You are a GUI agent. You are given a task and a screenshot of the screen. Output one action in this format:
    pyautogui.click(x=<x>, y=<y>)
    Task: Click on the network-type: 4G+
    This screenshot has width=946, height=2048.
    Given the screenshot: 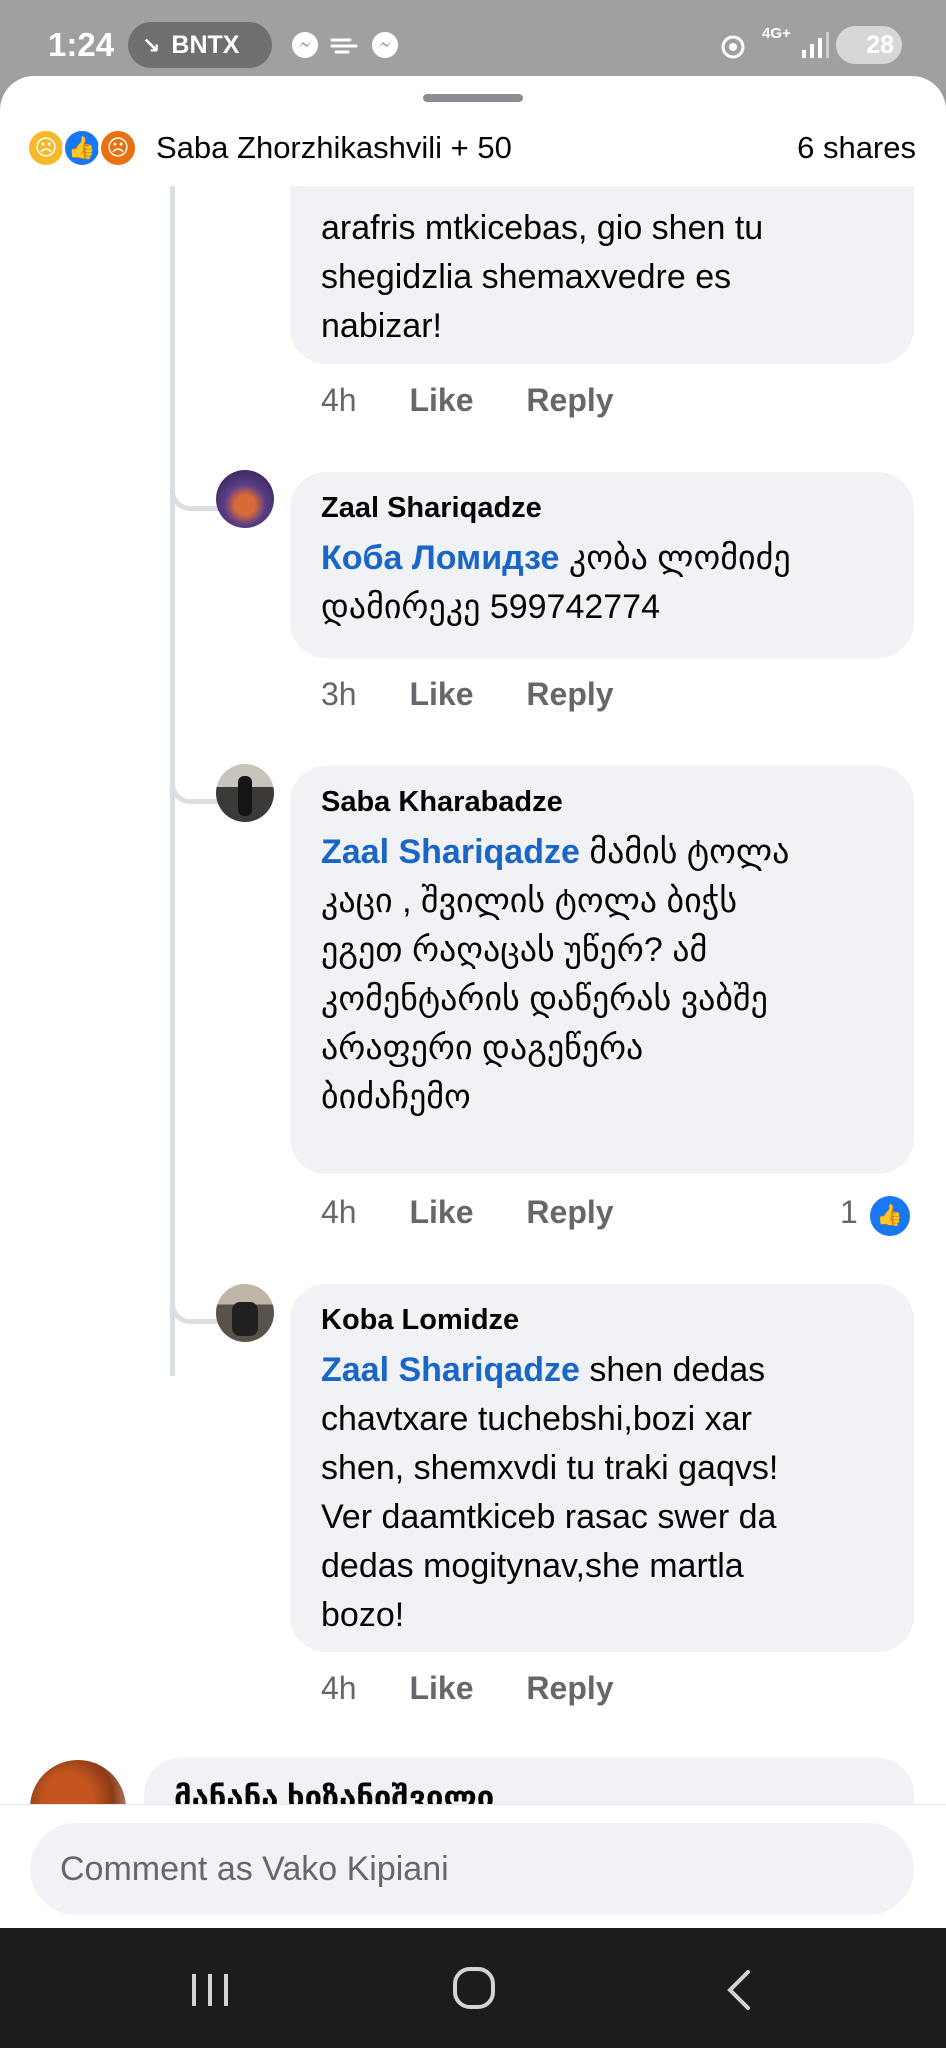 What is the action you would take?
    pyautogui.click(x=776, y=33)
    